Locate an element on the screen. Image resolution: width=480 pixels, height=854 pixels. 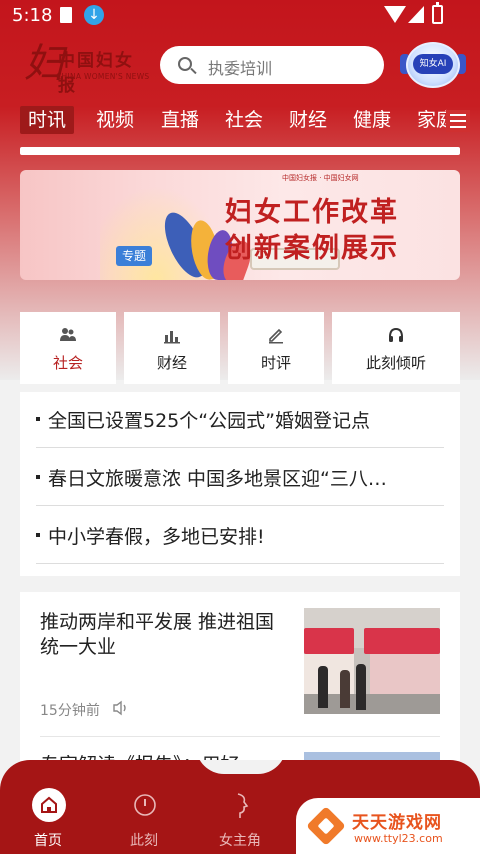
home-icon is located at coordinates (49, 805).